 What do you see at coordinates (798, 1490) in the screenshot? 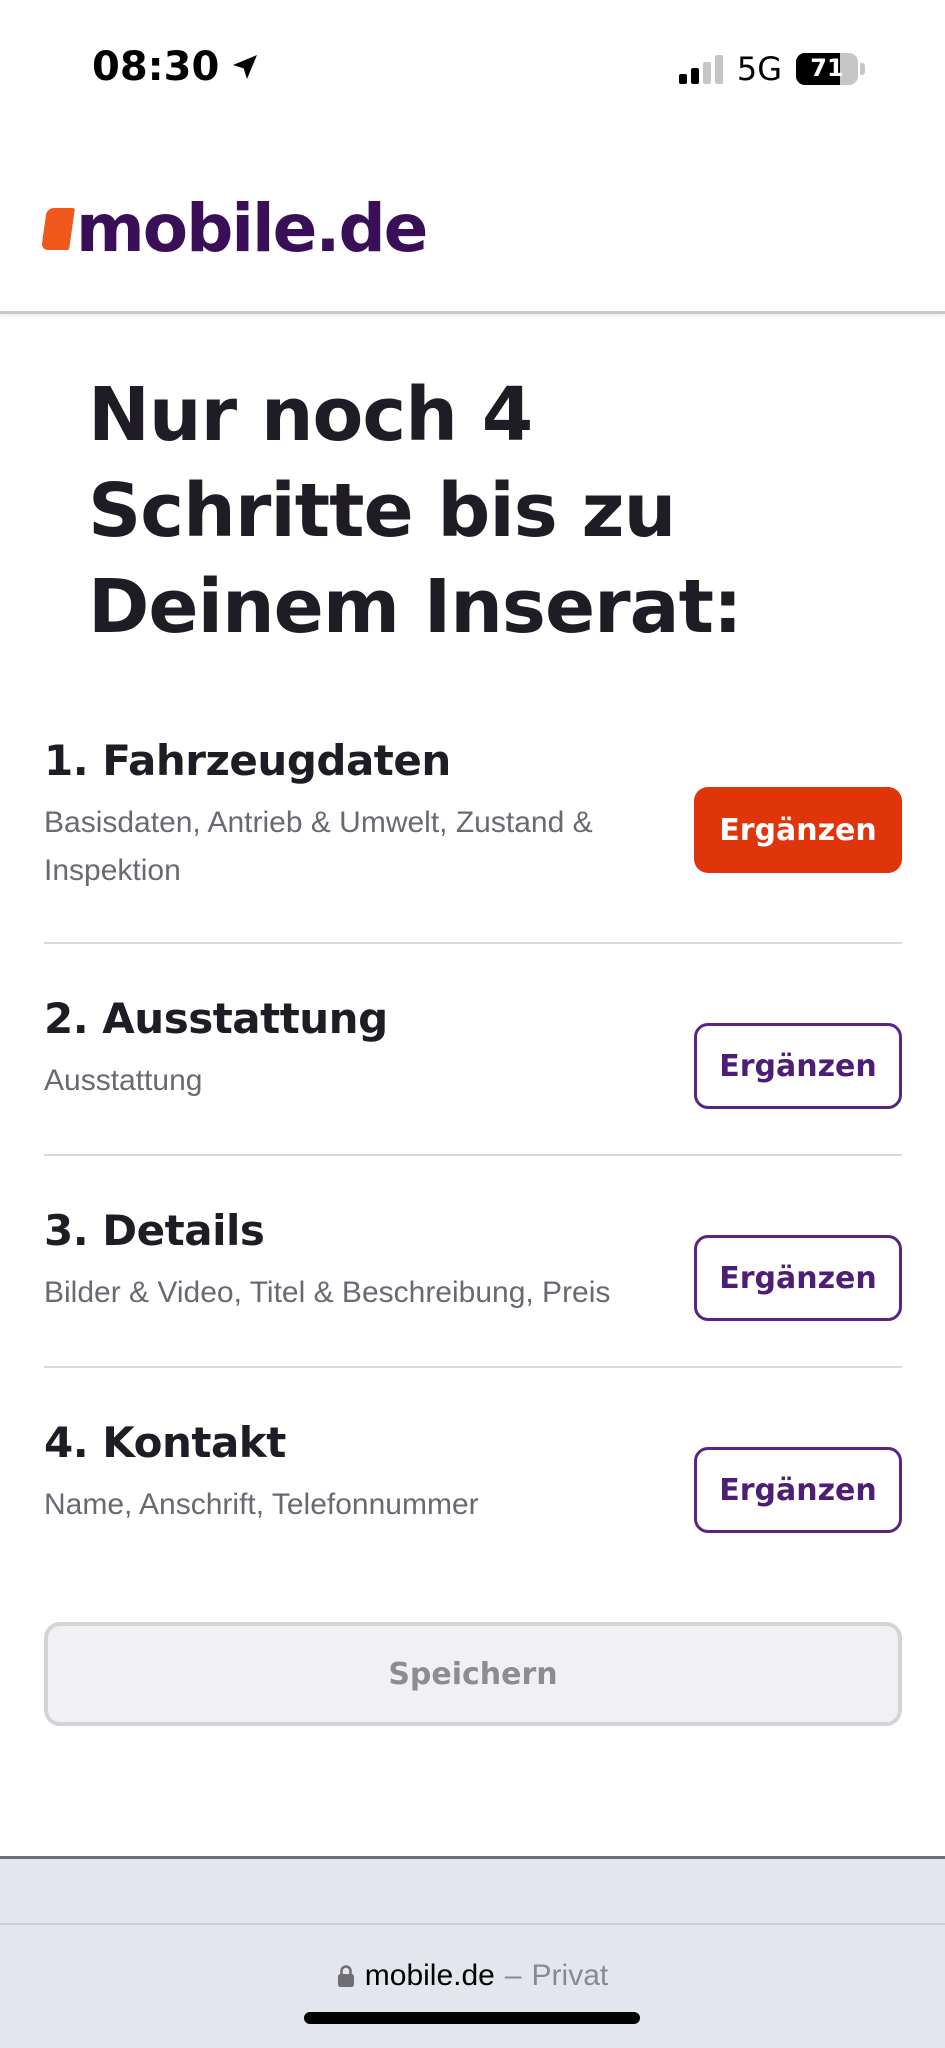
I see `complete-kontakt-button: Ergänzen` at bounding box center [798, 1490].